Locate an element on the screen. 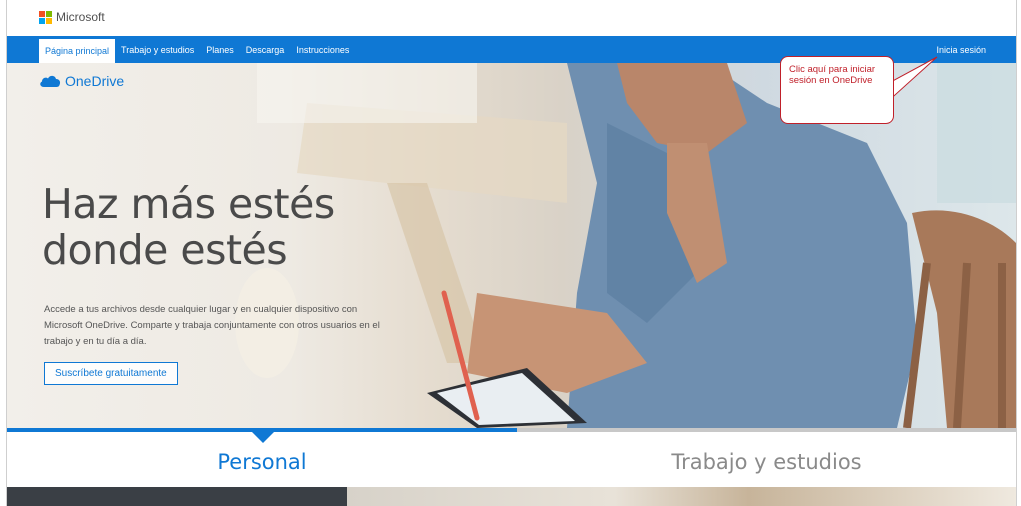  onedrive-cloud-icon is located at coordinates (50, 81).